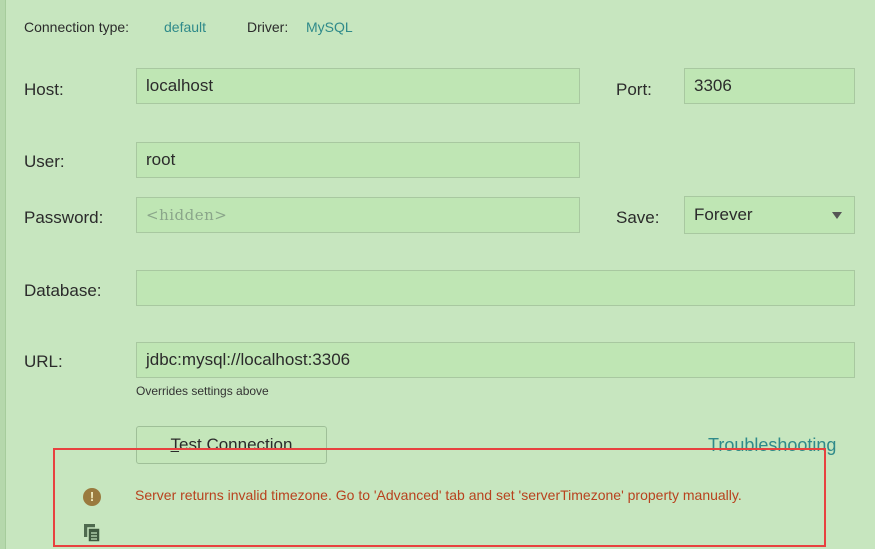 This screenshot has height=549, width=875. I want to click on user-input: root, so click(358, 160).